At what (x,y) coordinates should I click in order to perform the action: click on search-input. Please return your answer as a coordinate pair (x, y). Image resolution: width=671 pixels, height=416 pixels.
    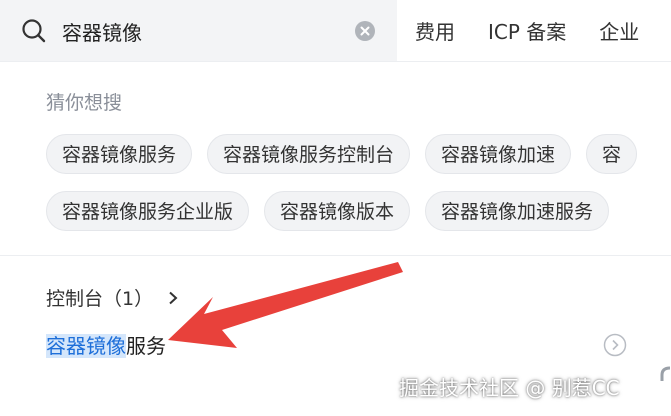
    Looking at the image, I should click on (202, 31).